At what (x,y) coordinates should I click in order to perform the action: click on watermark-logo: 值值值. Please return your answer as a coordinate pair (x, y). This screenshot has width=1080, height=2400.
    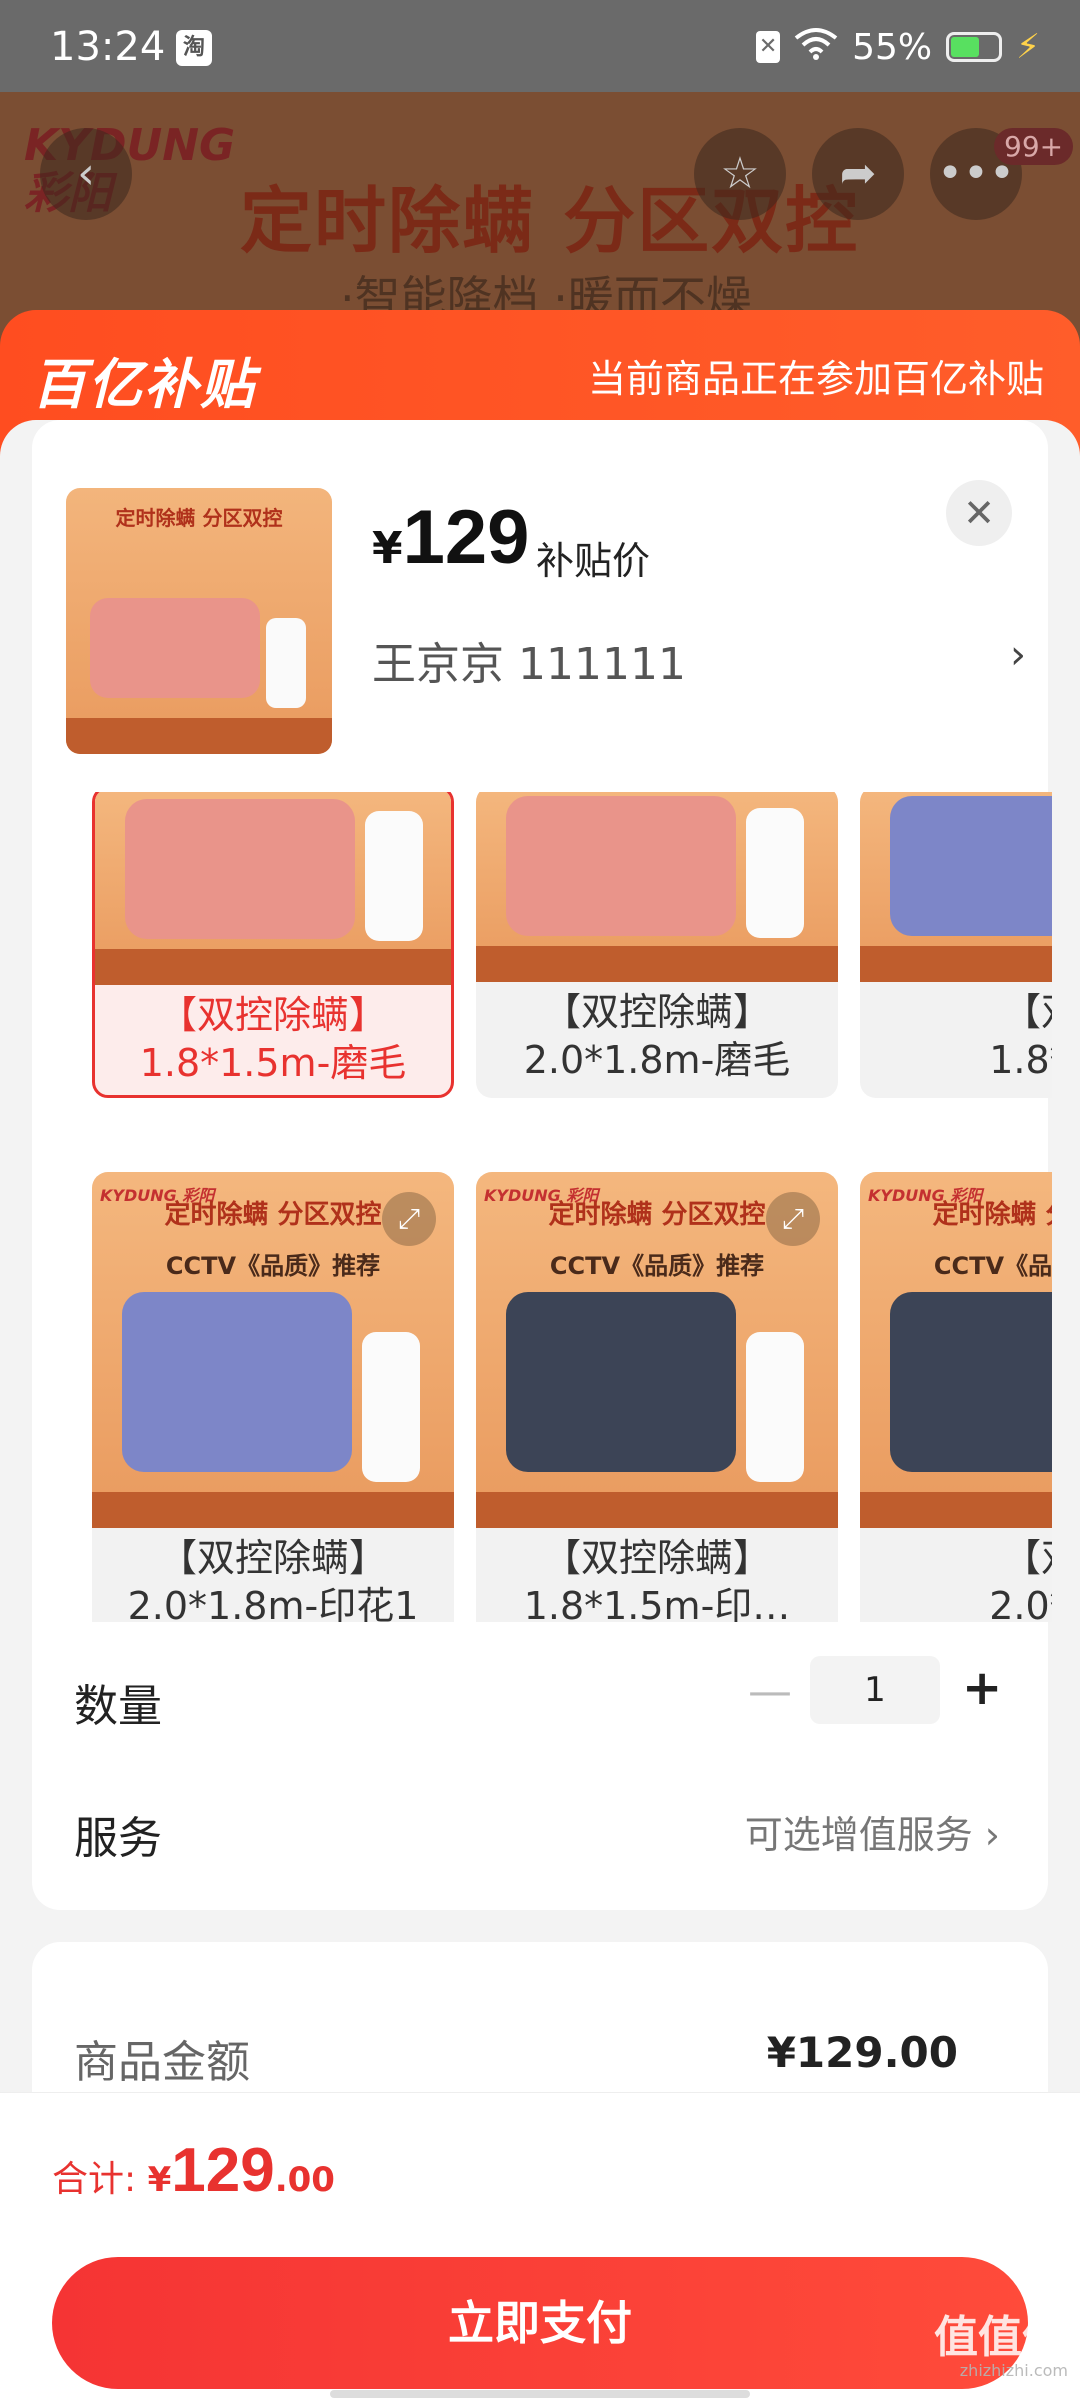
    Looking at the image, I should click on (1000, 2337).